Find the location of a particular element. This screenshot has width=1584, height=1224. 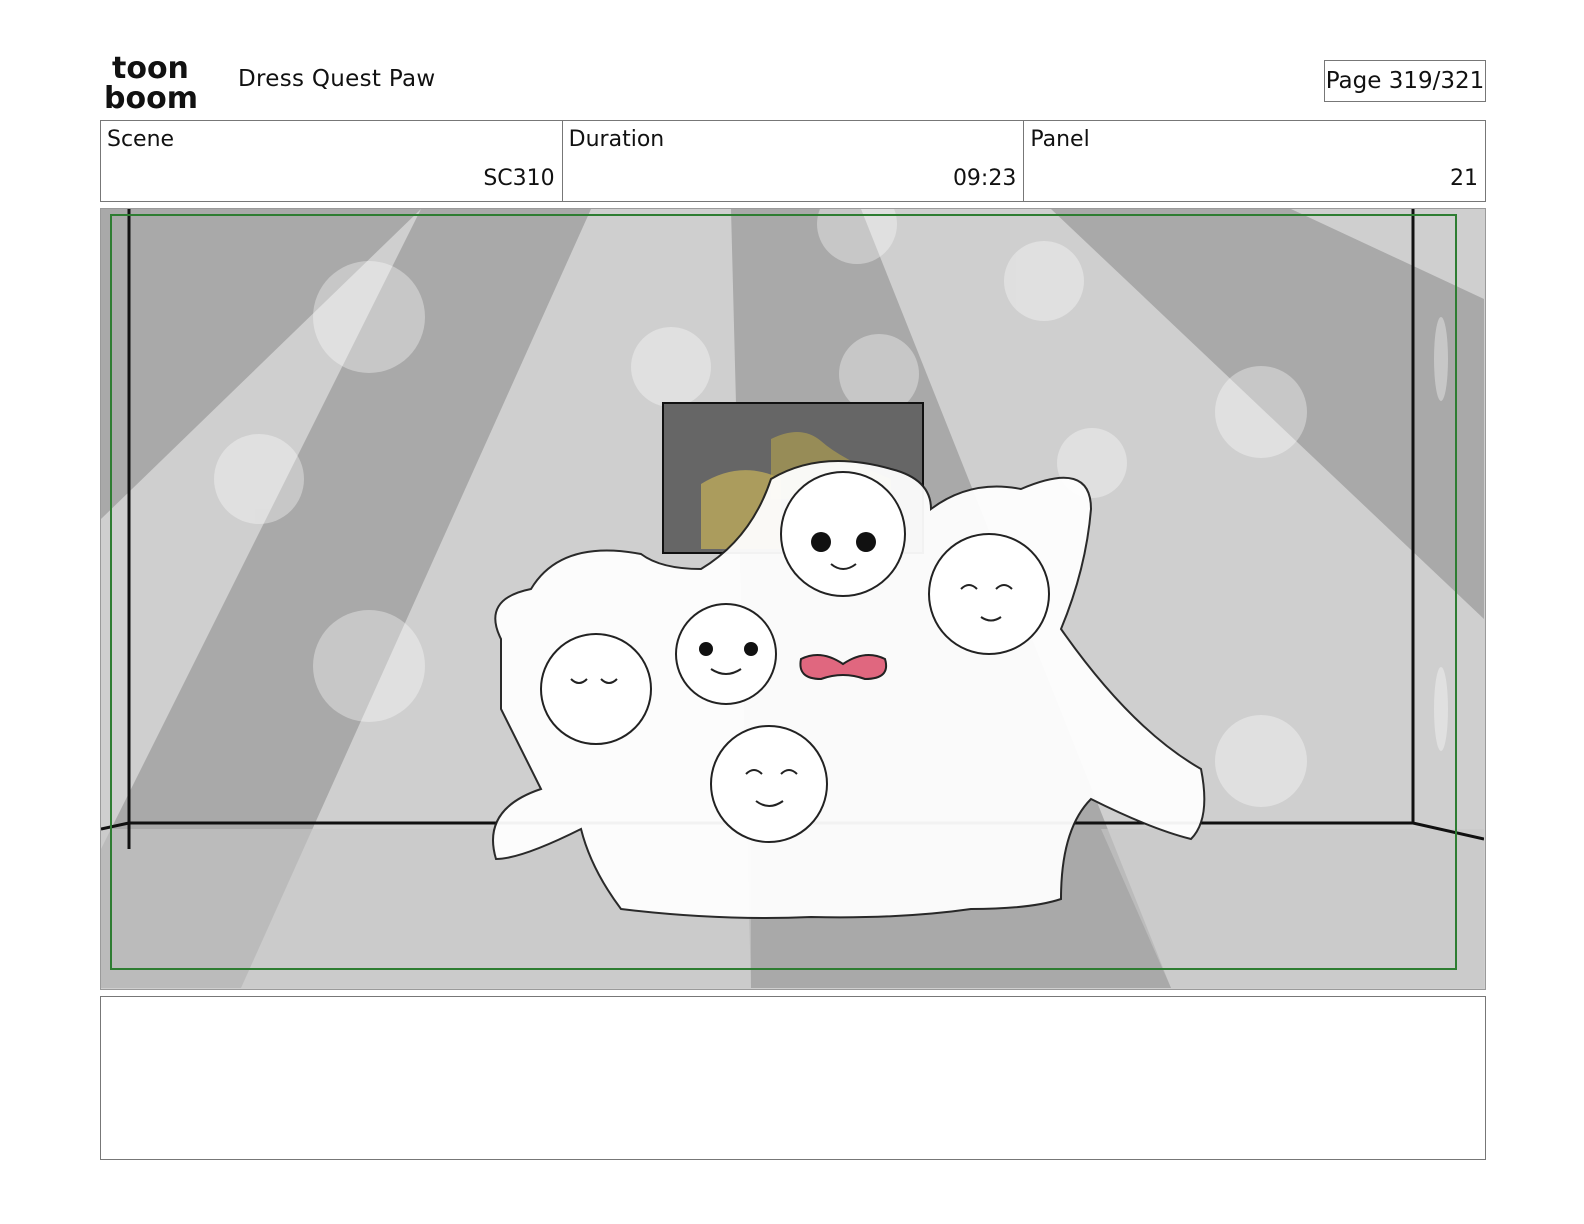

toonboom-logo: toon boom is located at coordinates (151, 81).